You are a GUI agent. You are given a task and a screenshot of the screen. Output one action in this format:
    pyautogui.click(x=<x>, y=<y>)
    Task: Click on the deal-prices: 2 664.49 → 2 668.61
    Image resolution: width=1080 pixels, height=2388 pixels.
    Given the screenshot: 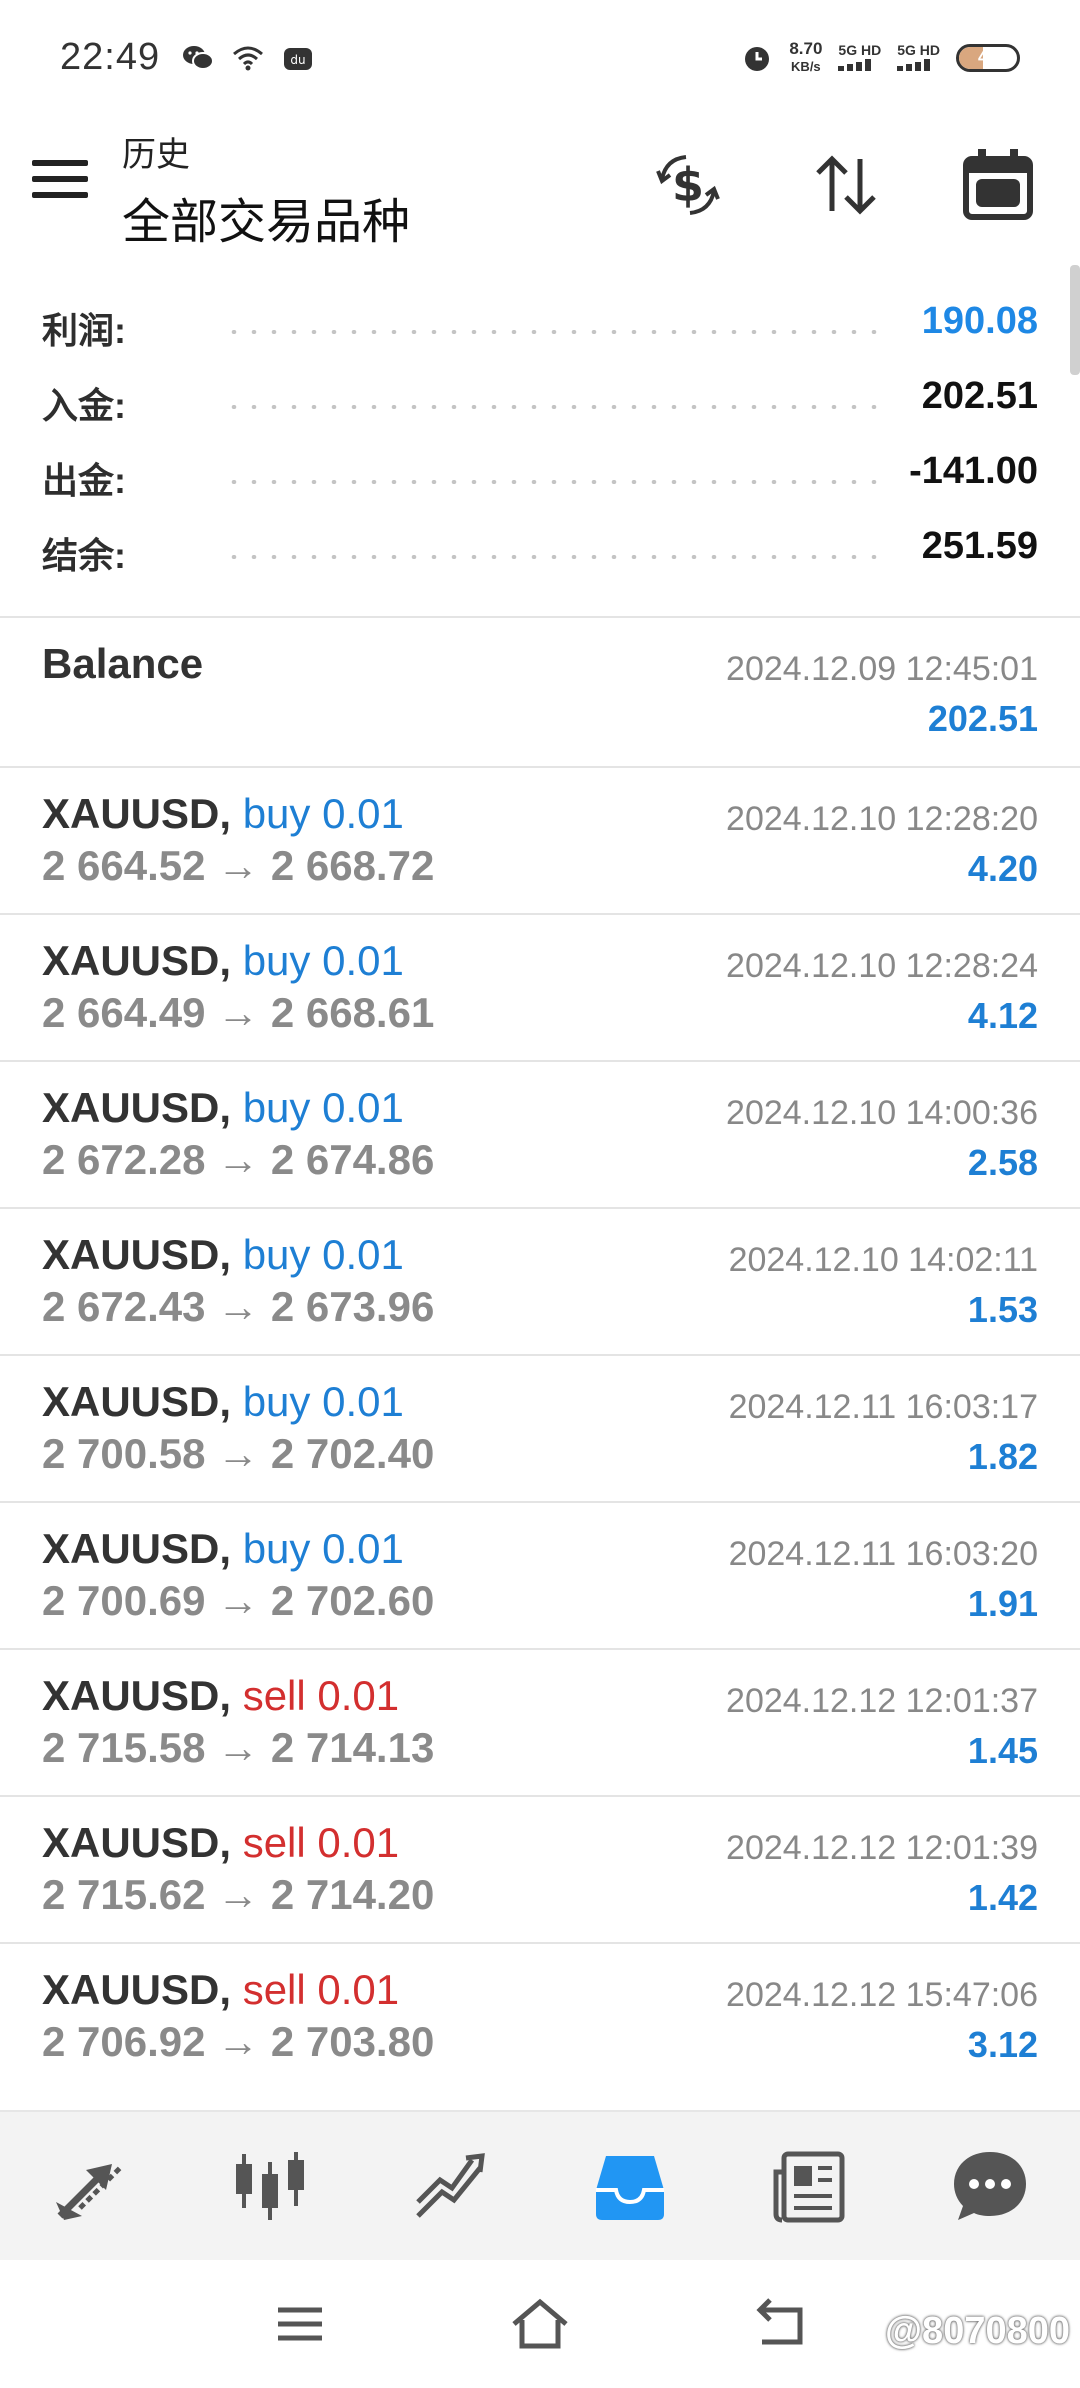 What is the action you would take?
    pyautogui.click(x=238, y=1012)
    